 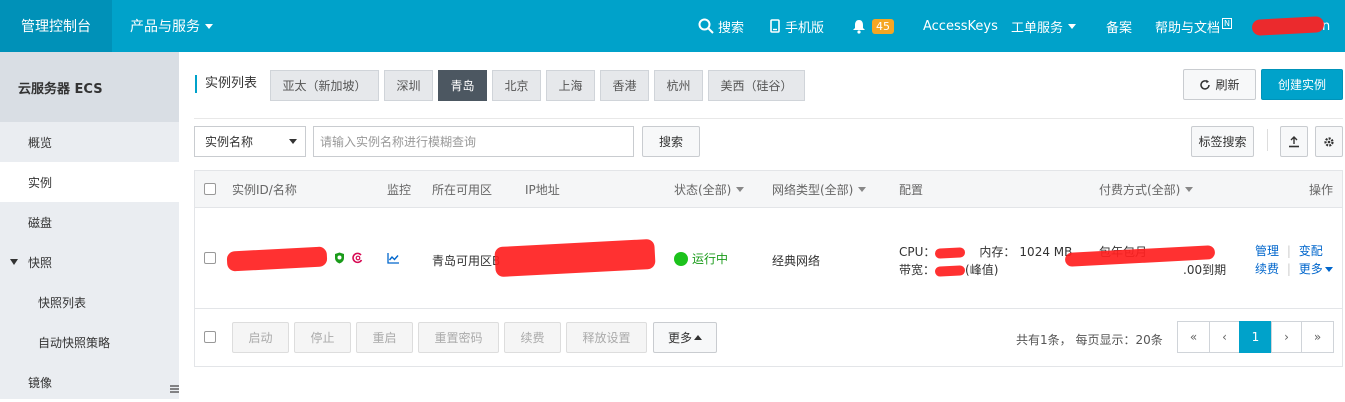 I want to click on pager-next: ›, so click(x=1286, y=337).